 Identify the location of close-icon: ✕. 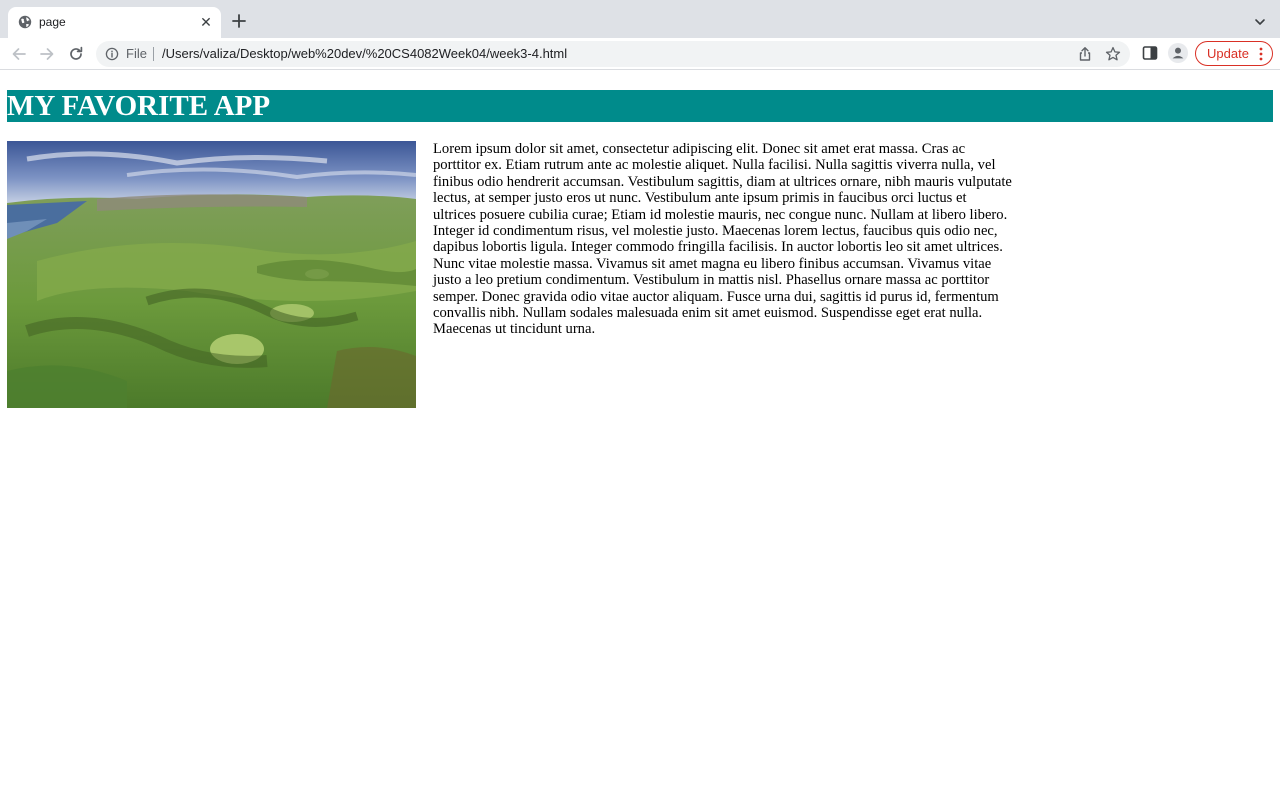
(206, 22).